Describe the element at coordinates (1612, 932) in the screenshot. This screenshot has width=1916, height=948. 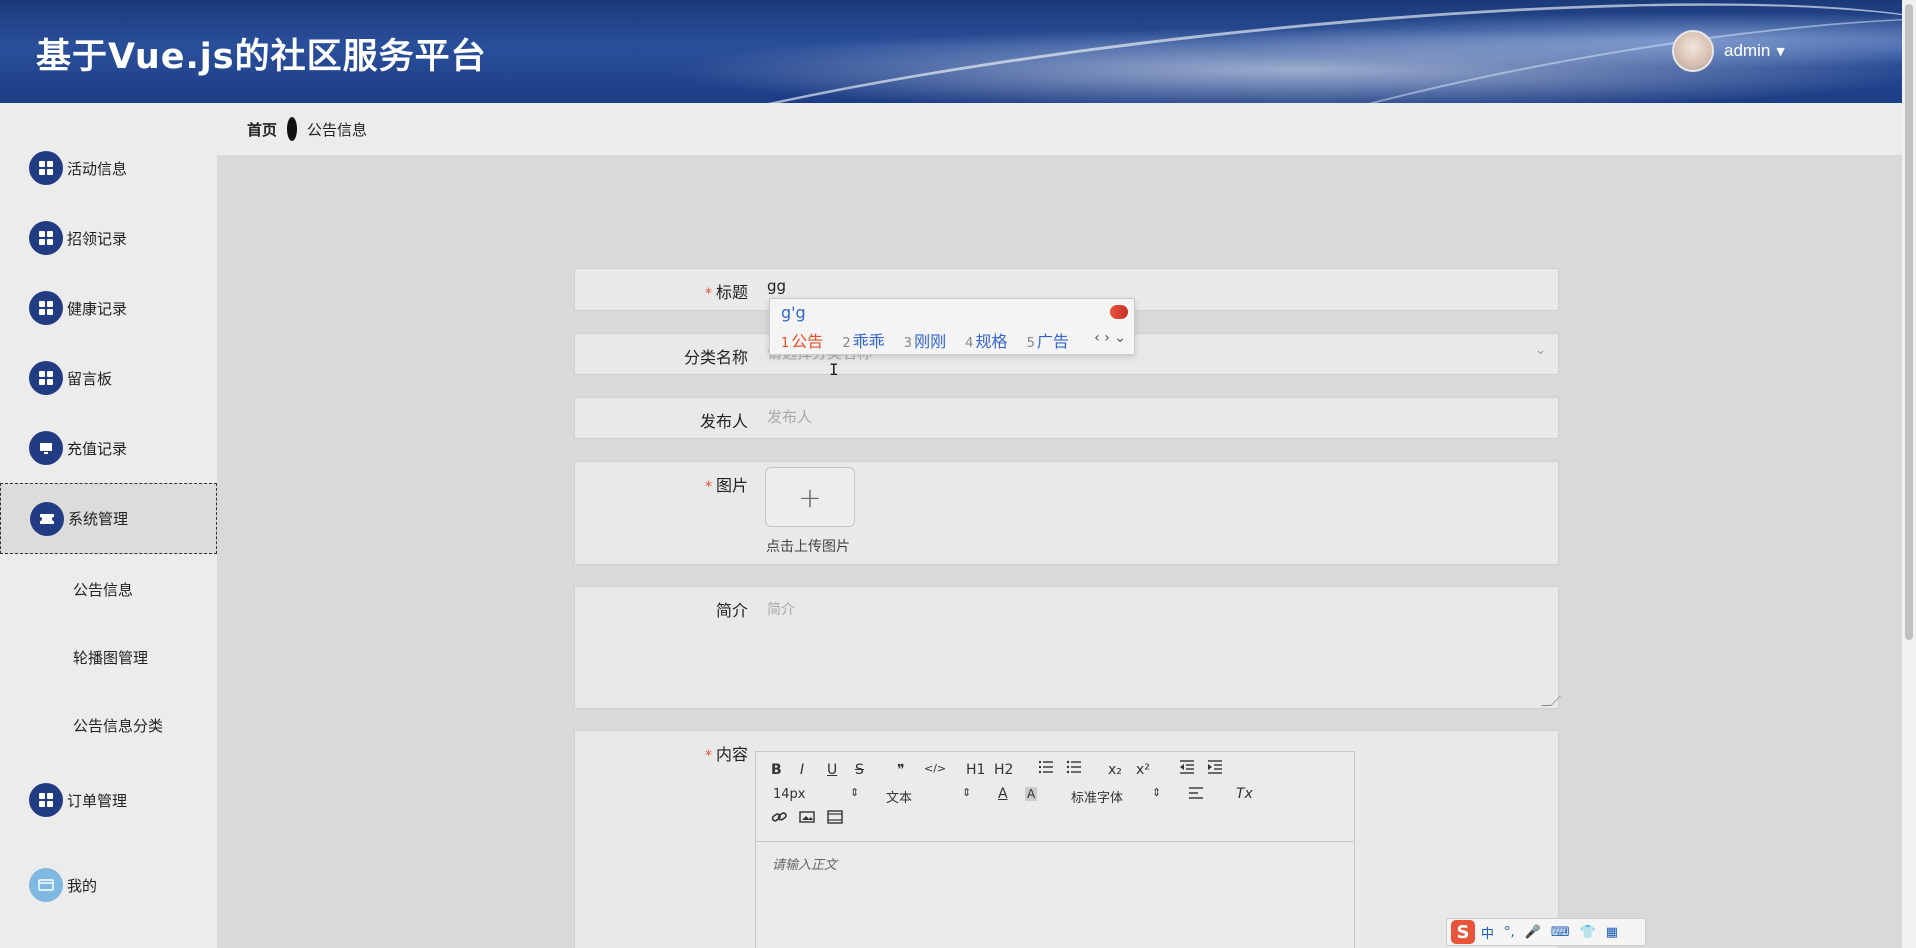
I see `toolbox-icon: ▦` at that location.